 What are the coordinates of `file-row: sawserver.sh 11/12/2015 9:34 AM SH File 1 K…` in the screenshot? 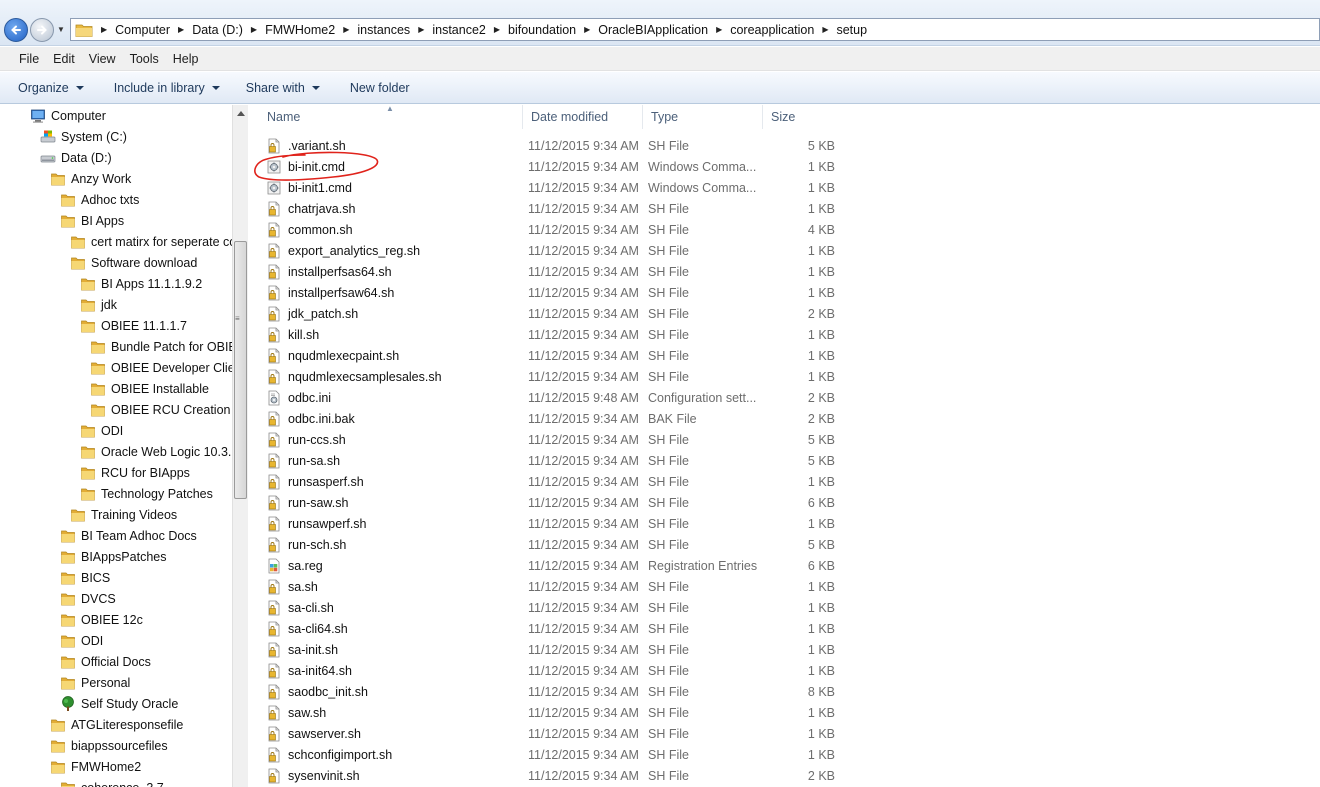 It's located at (548, 733).